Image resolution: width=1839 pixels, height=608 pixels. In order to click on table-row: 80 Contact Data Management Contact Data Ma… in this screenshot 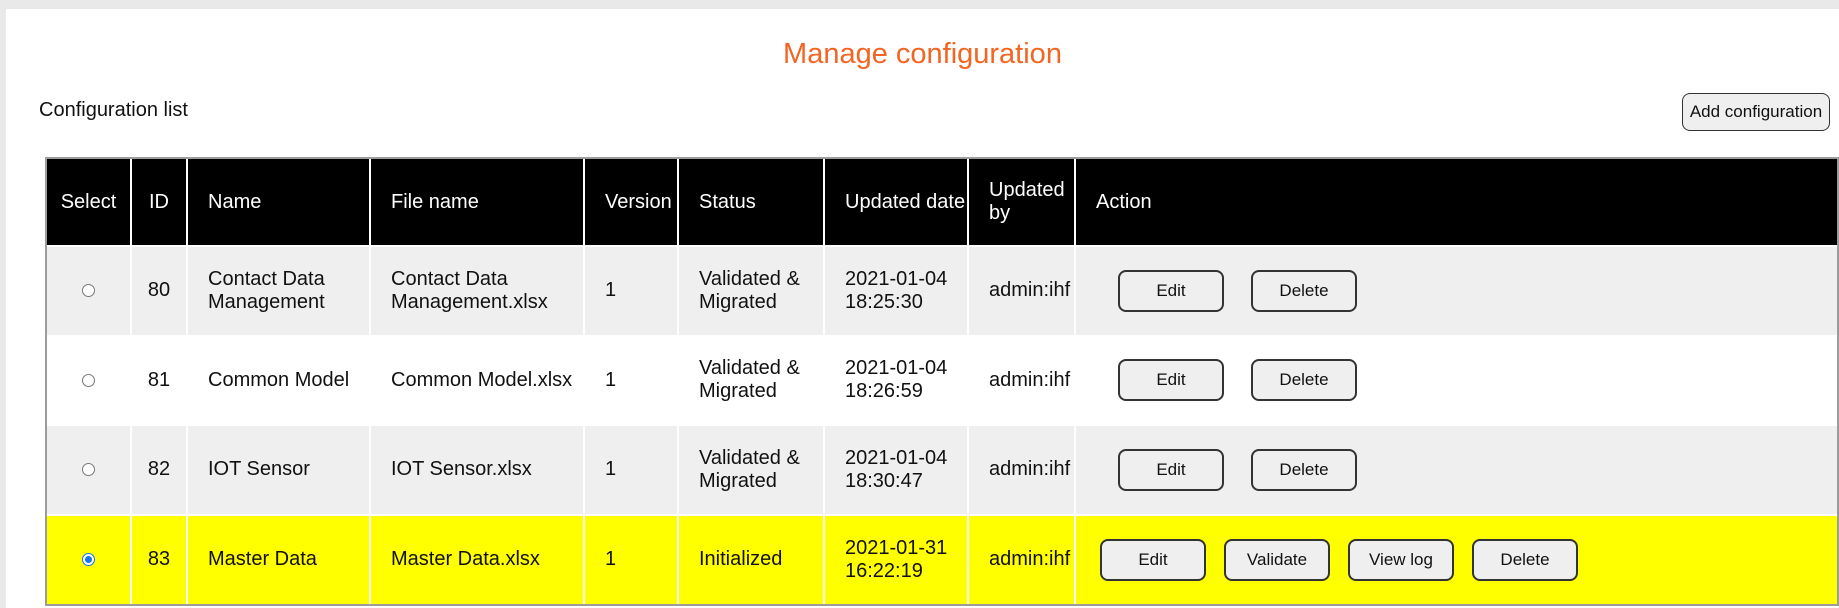, I will do `click(942, 291)`.